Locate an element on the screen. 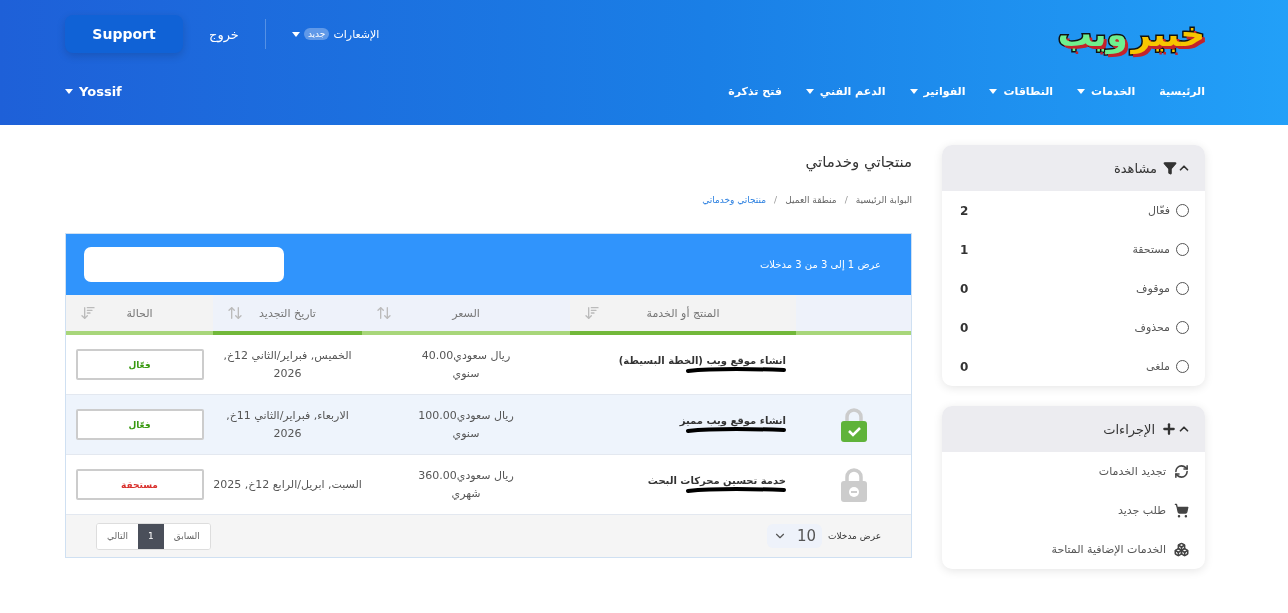  column-header: المنتج أو الخدمة is located at coordinates (683, 315).